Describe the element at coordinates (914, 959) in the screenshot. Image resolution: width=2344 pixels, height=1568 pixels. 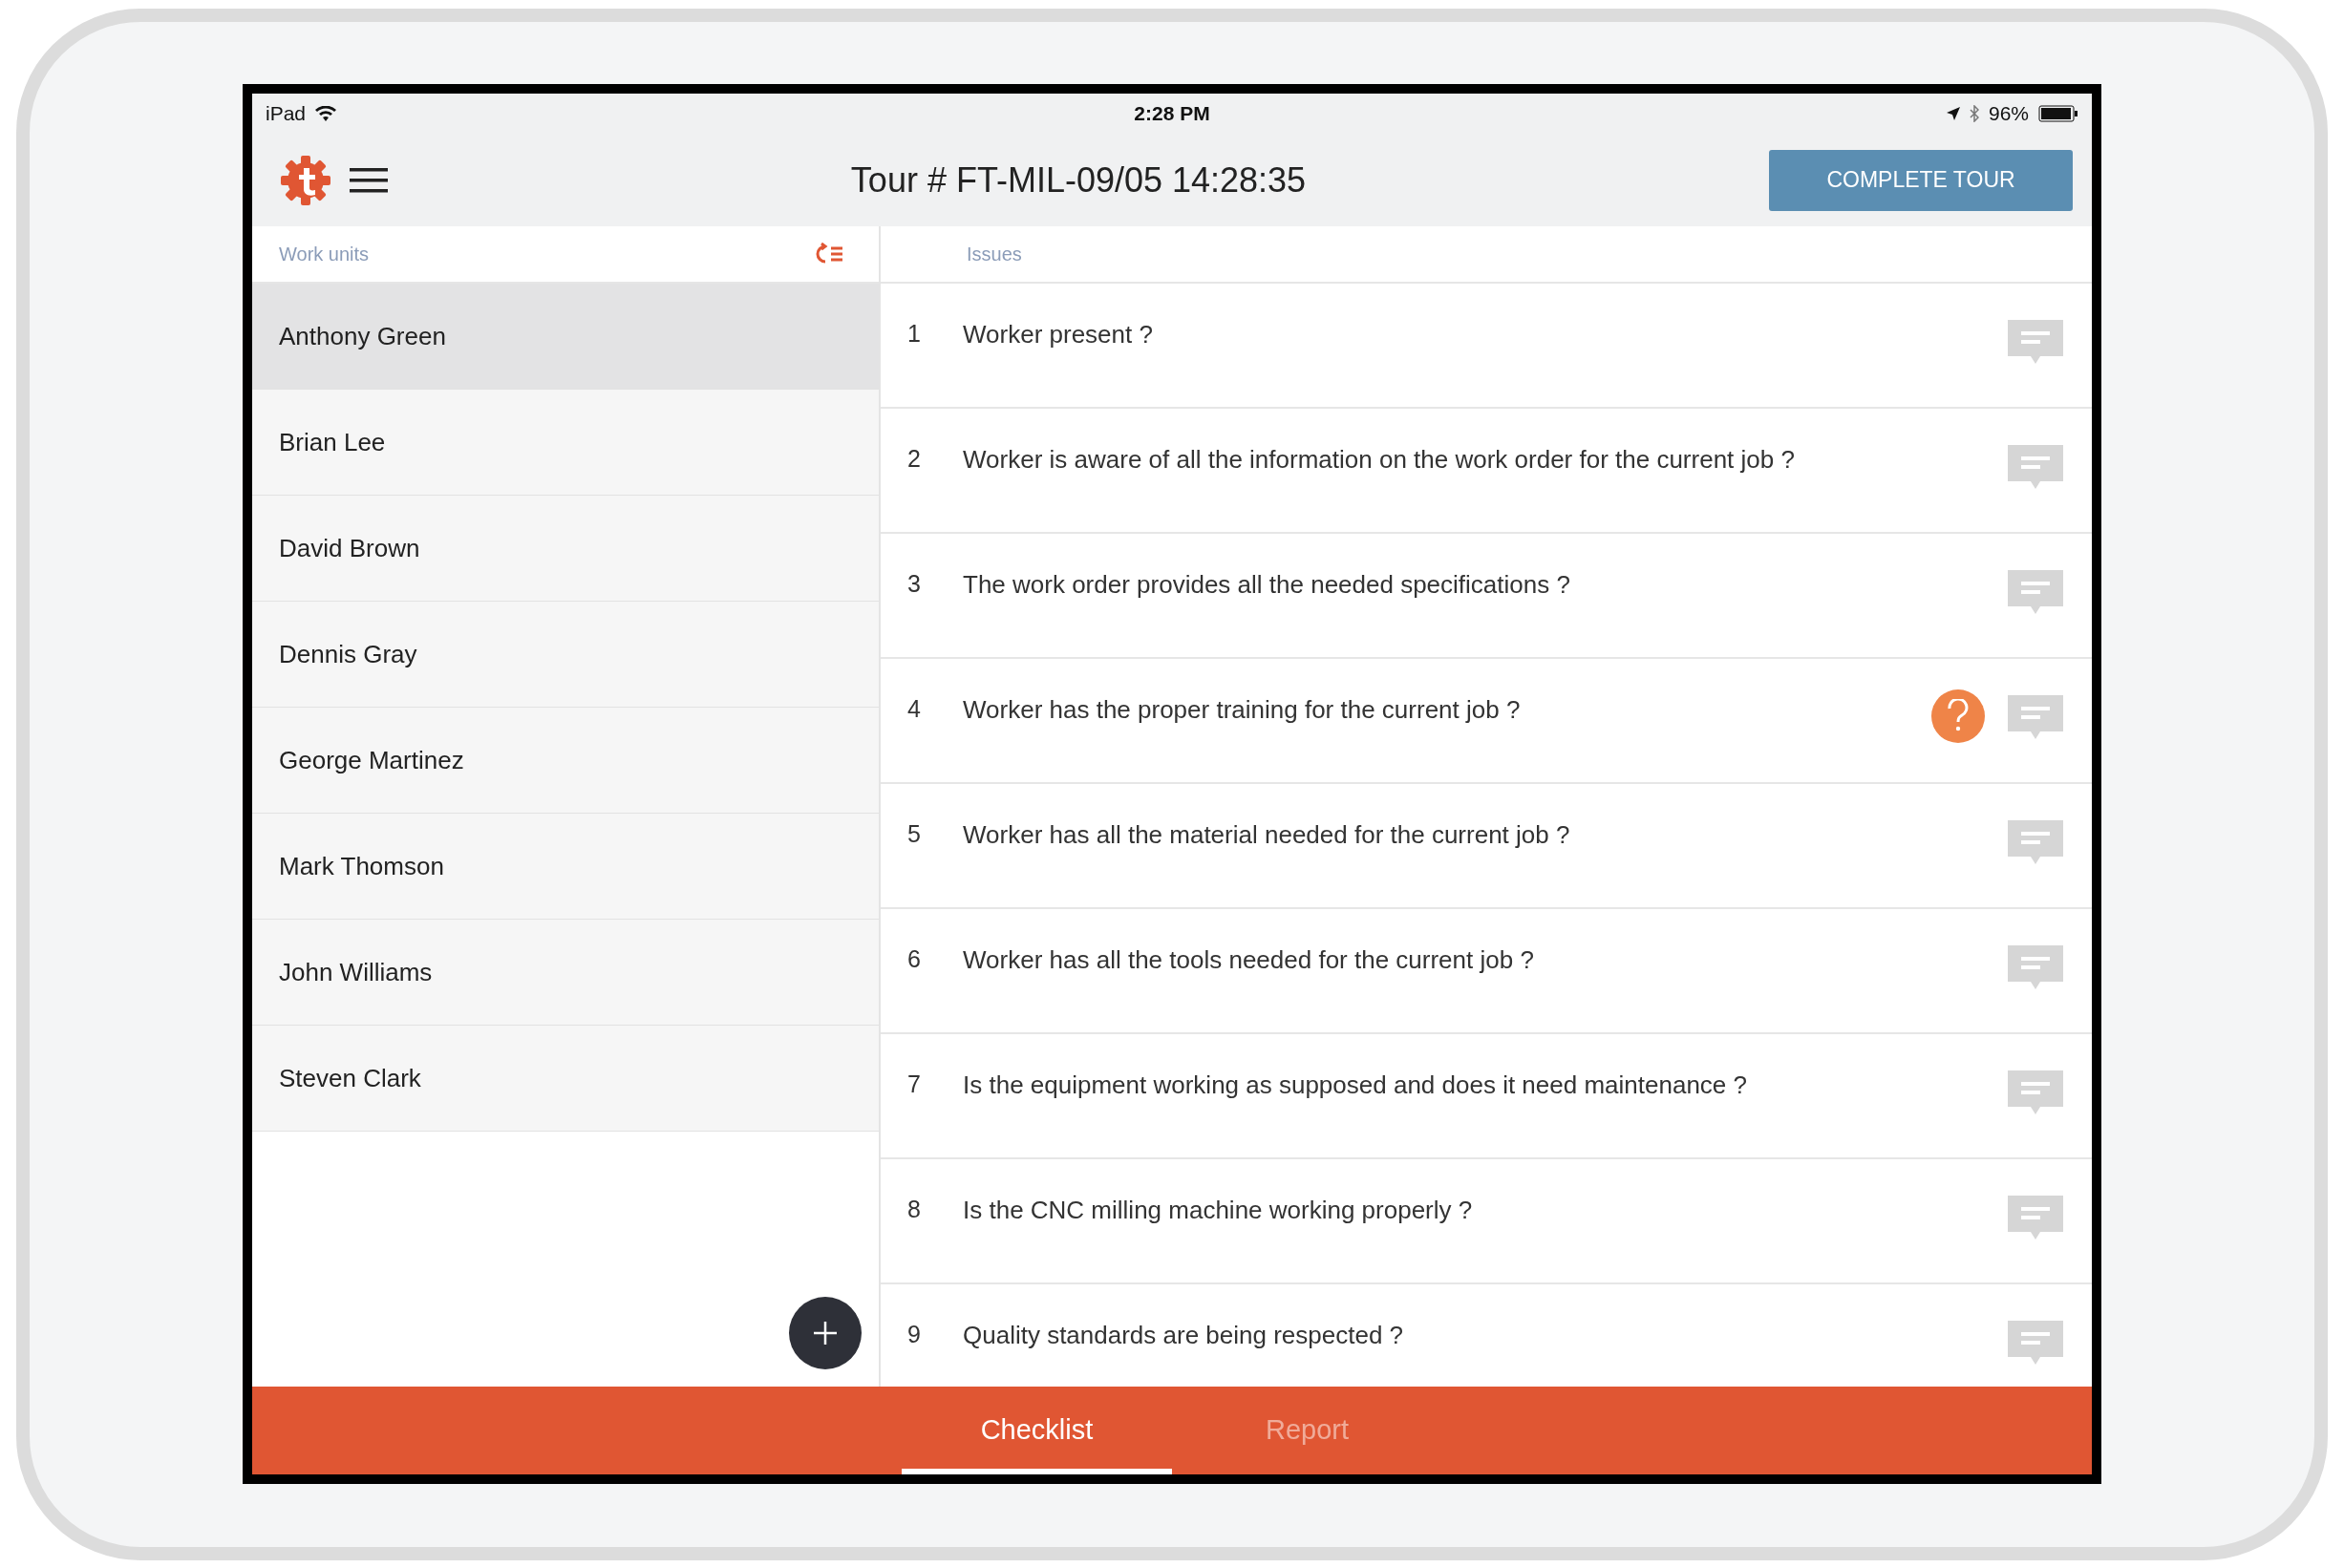
I see `issue-number: 6` at that location.